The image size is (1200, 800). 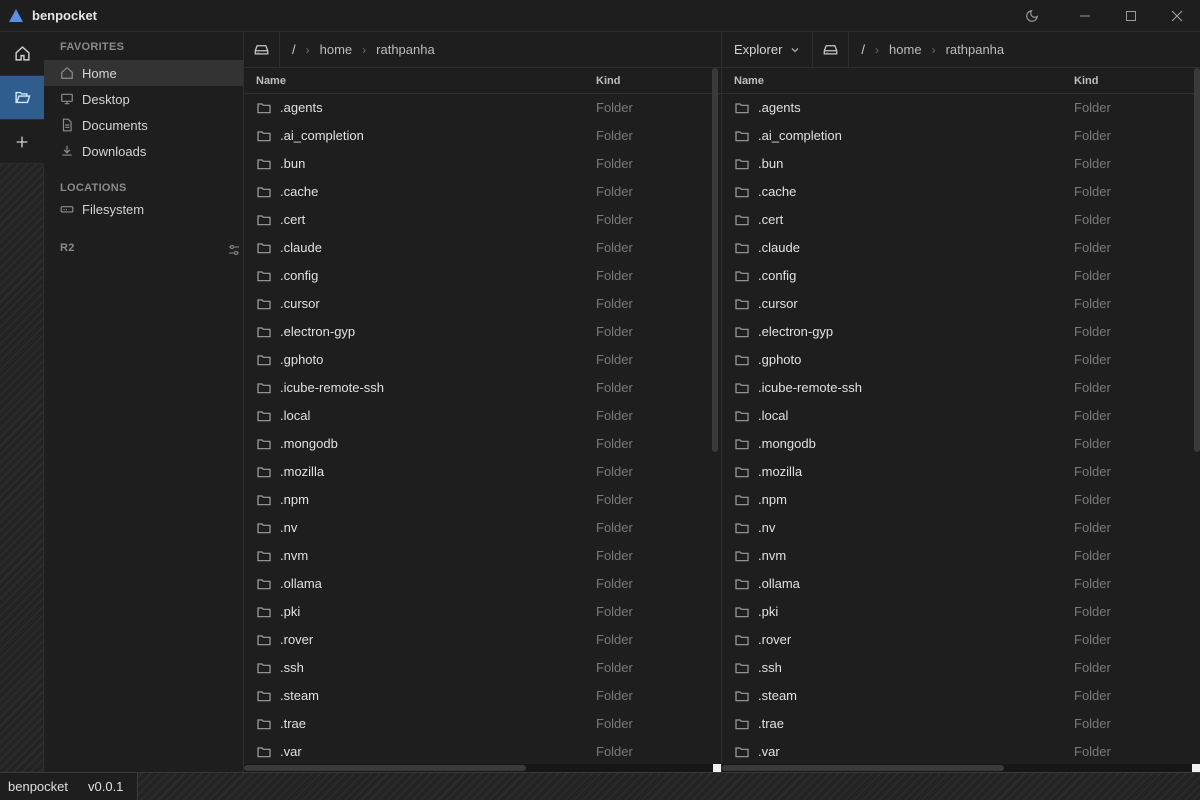 What do you see at coordinates (106, 786) in the screenshot?
I see `status-version: v0.0.1` at bounding box center [106, 786].